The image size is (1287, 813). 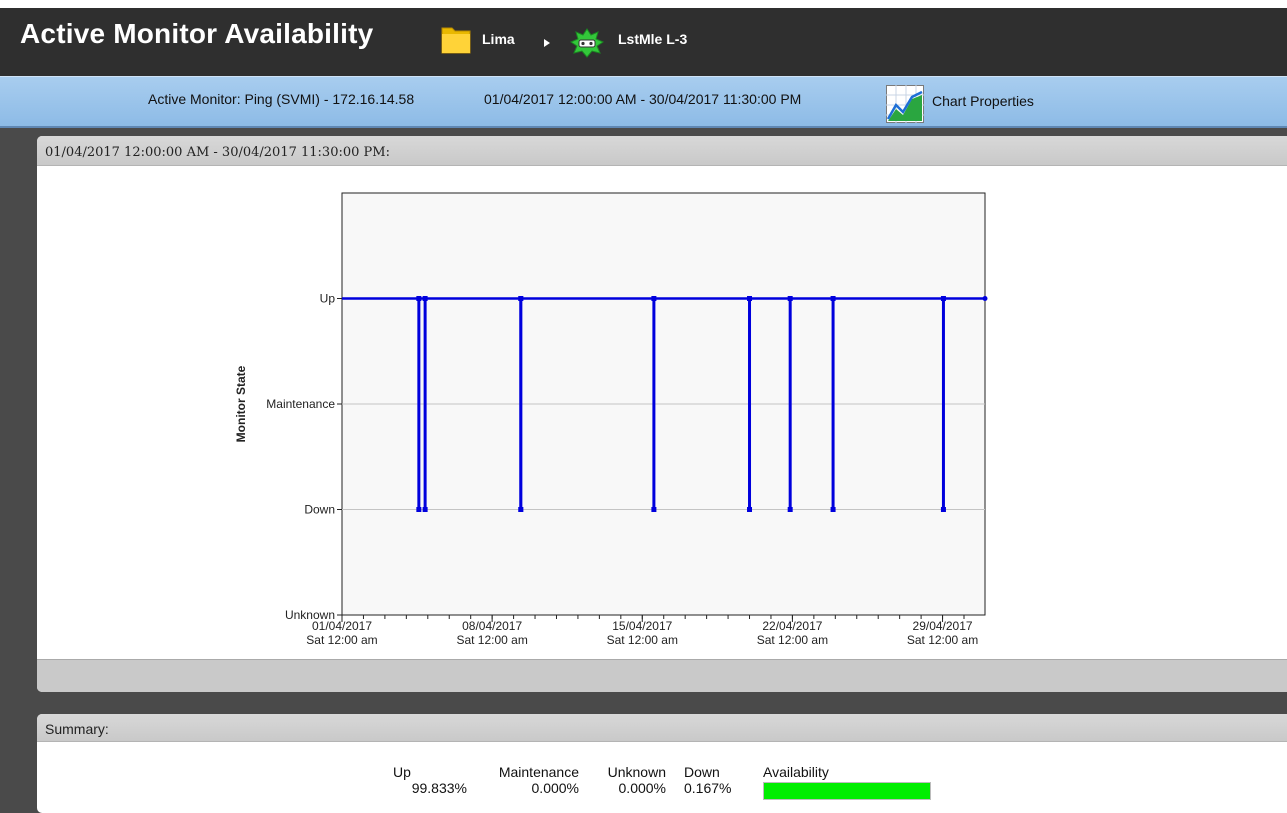 What do you see at coordinates (319, 510) in the screenshot?
I see `y-tick-label: Down` at bounding box center [319, 510].